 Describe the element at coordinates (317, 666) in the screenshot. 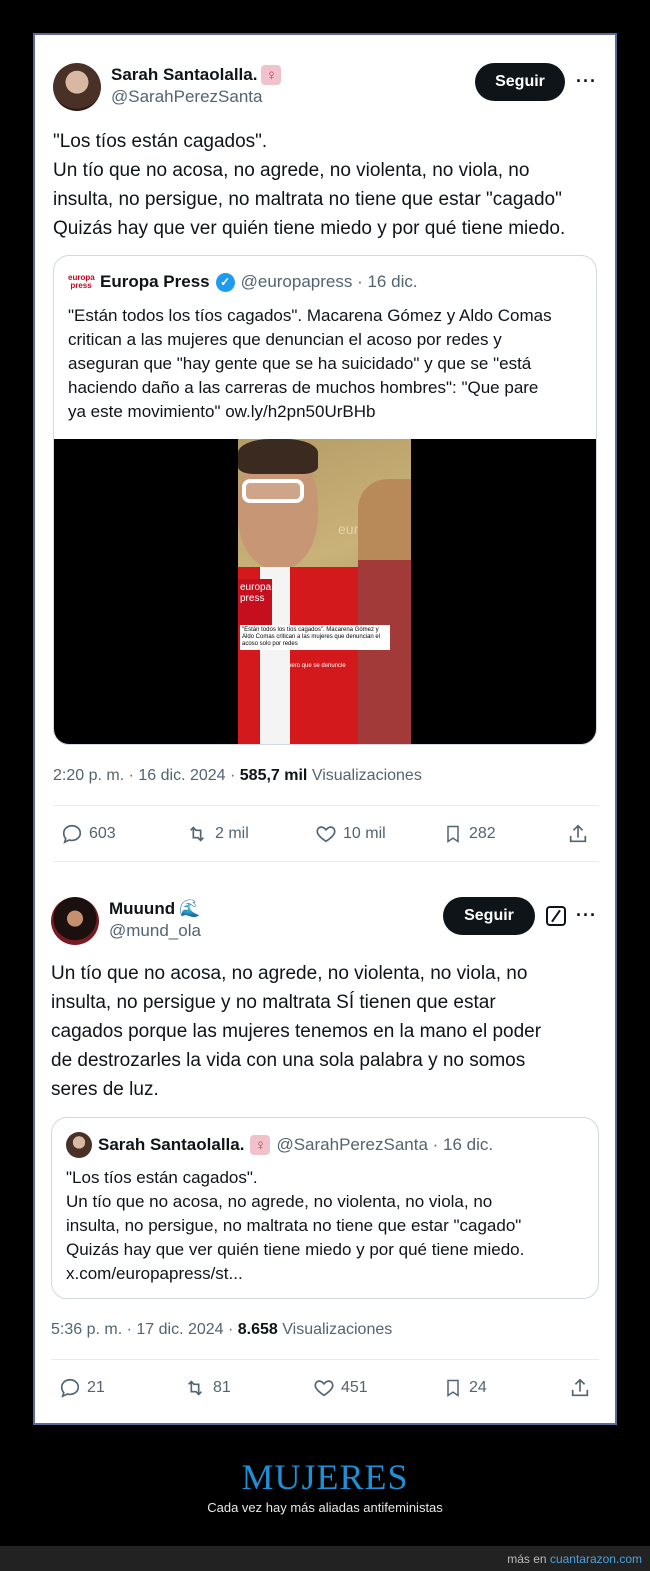

I see `video-subtitle: pero que se denuncie` at that location.